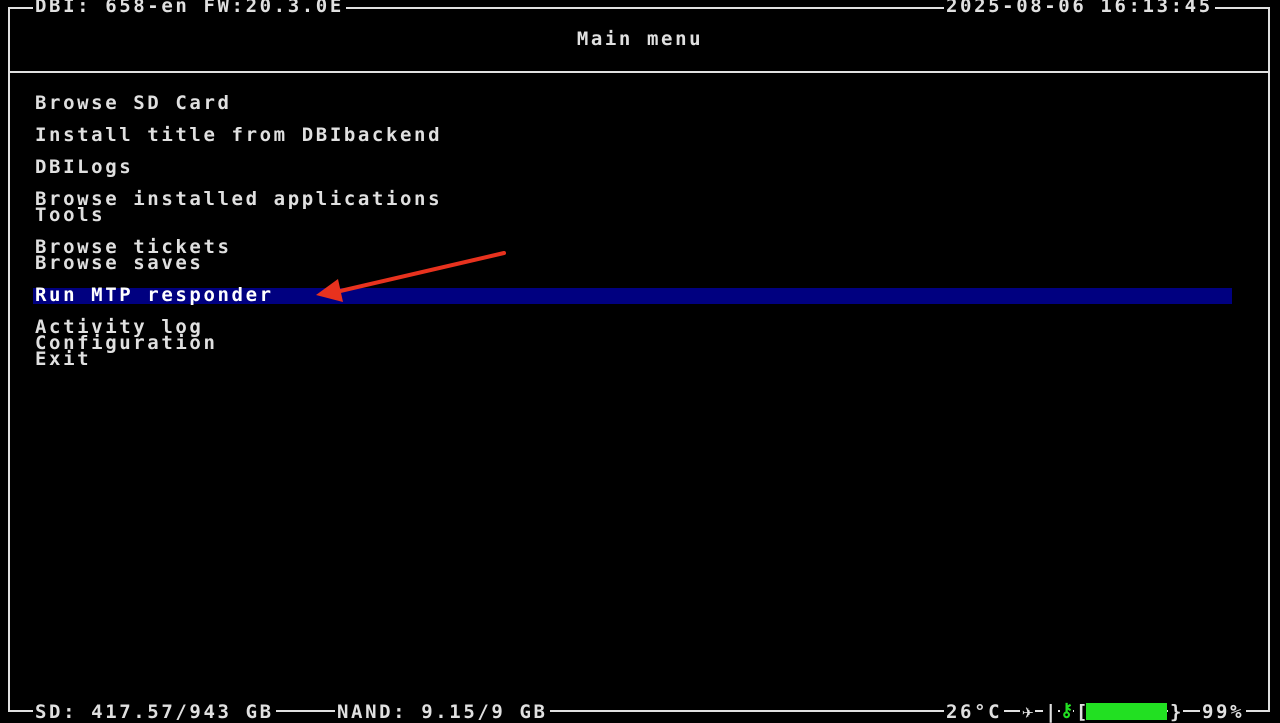 The height and width of the screenshot is (723, 1280). Describe the element at coordinates (84, 167) in the screenshot. I see `menu-item-dbilogs: DBILogs` at that location.